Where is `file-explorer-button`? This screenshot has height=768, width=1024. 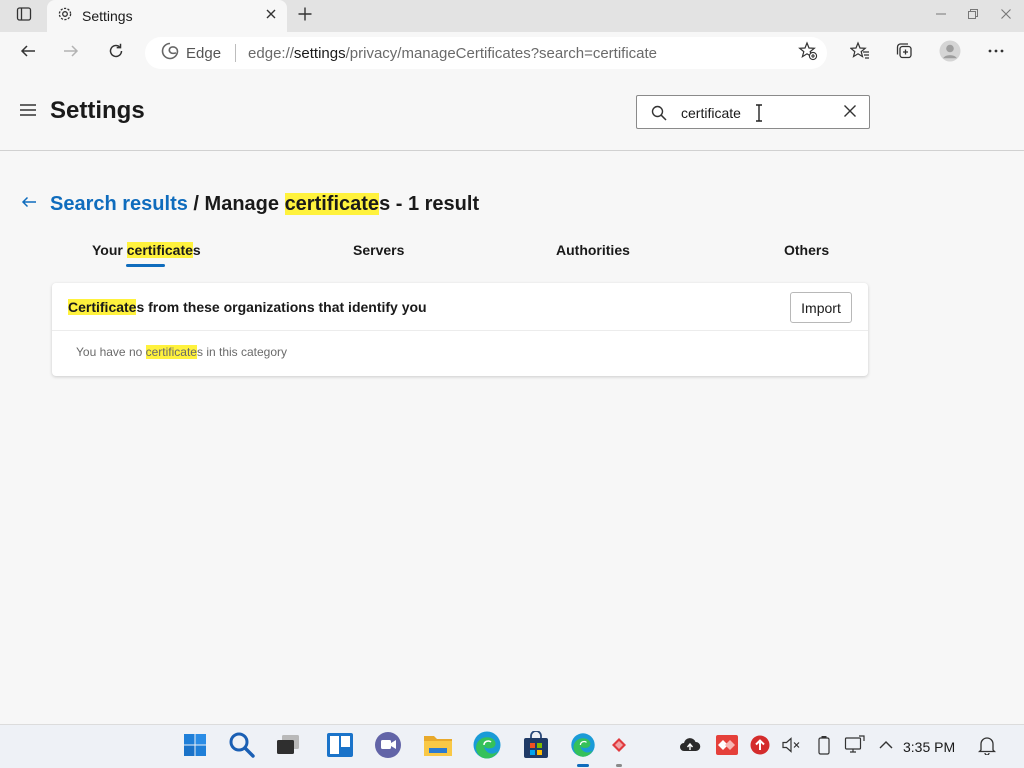
file-explorer-button is located at coordinates (438, 747).